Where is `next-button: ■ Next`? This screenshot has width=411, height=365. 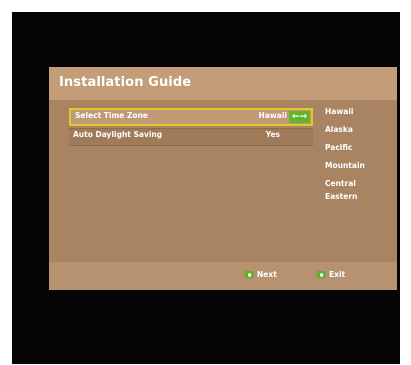
next-button: ■ Next is located at coordinates (261, 274).